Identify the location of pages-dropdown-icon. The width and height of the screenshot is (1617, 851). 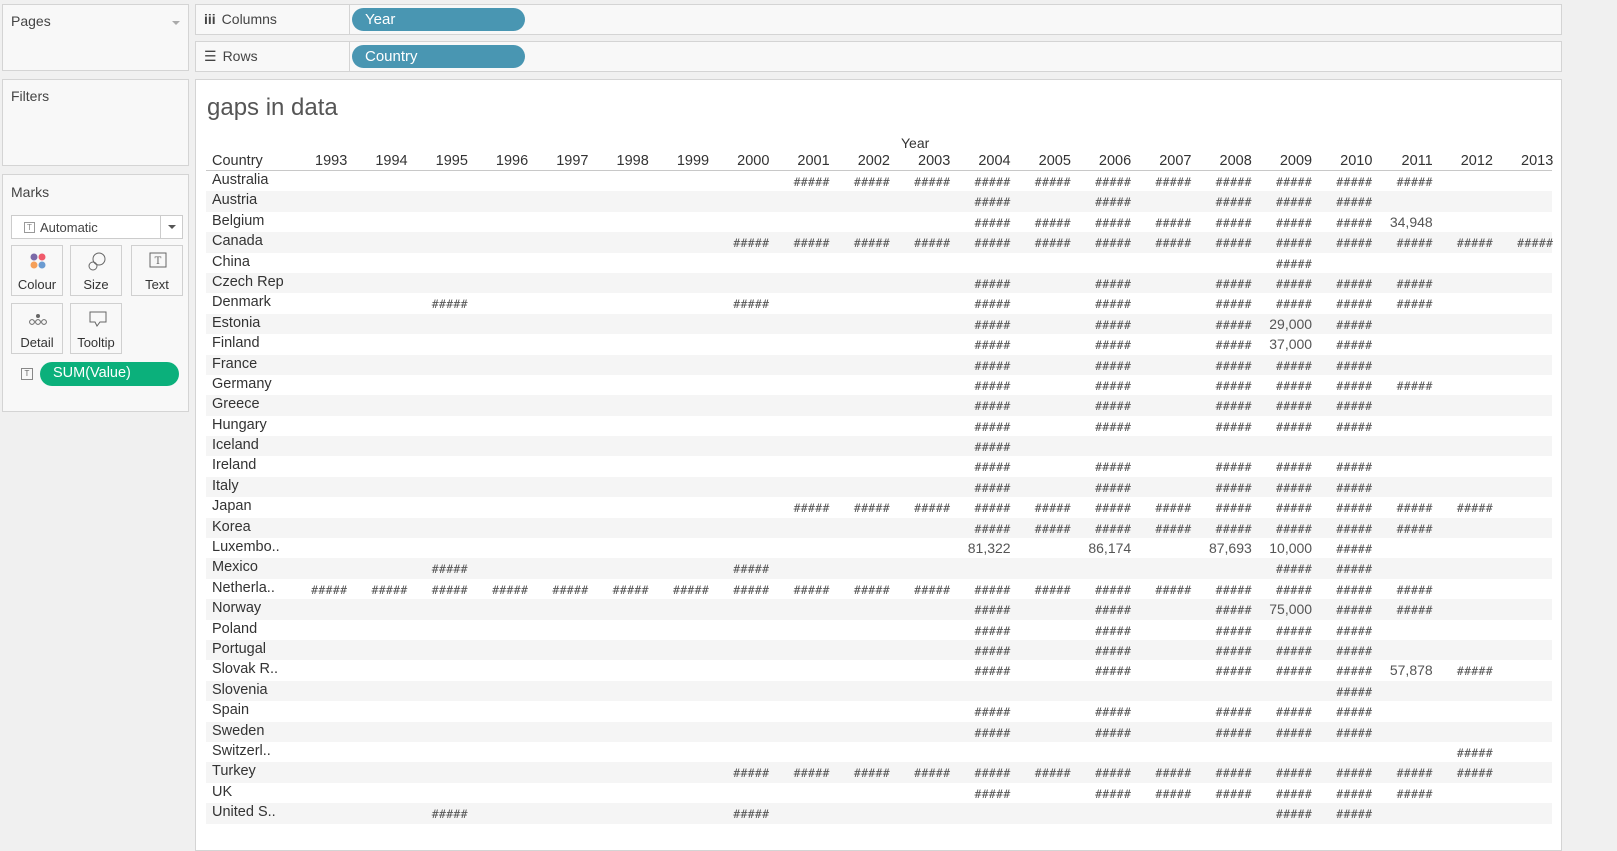
(176, 23).